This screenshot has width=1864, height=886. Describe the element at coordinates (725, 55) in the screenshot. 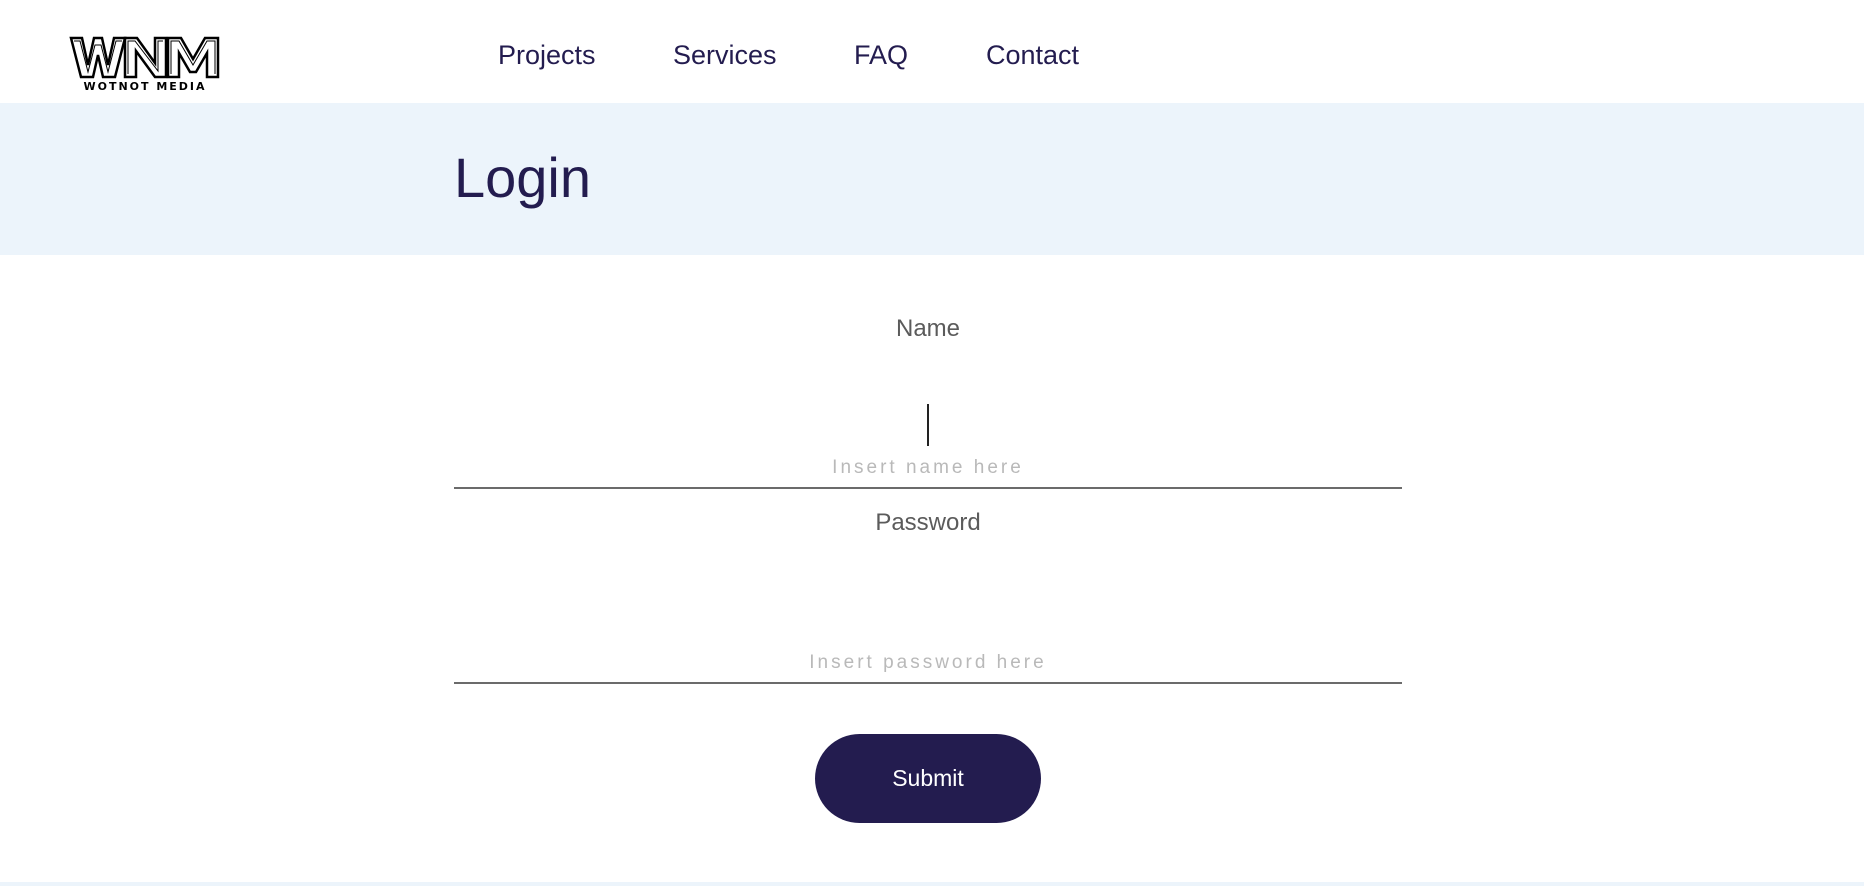

I see `nav-link-services: Services` at that location.